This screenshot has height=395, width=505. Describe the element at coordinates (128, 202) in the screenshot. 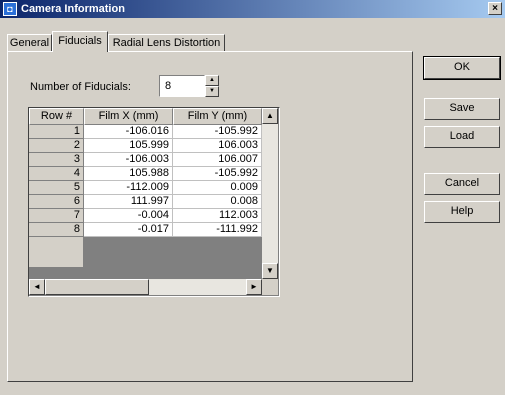

I see `film-x-cell: 111.997` at that location.